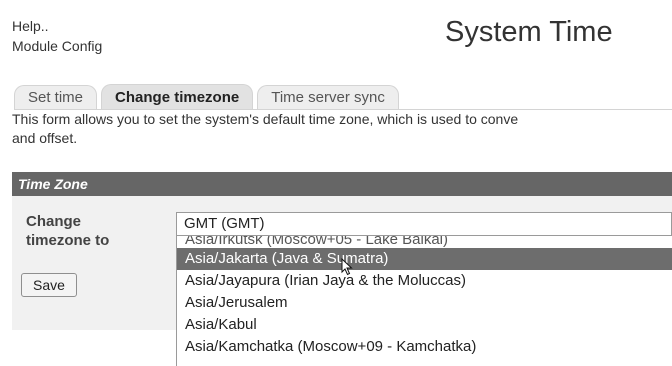 This screenshot has height=366, width=672. I want to click on tab-set-time: Set time, so click(56, 97).